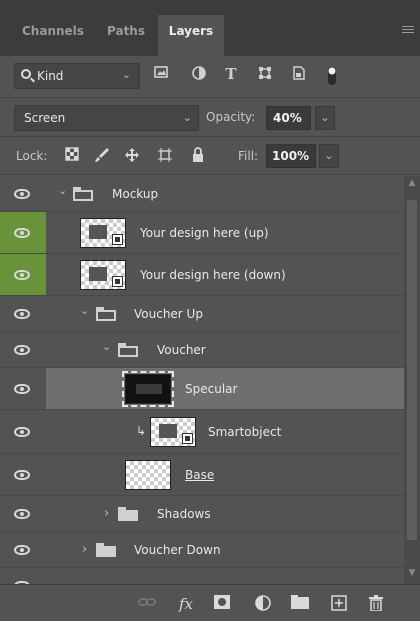  What do you see at coordinates (198, 155) in the screenshot?
I see `lock-all-icon` at bounding box center [198, 155].